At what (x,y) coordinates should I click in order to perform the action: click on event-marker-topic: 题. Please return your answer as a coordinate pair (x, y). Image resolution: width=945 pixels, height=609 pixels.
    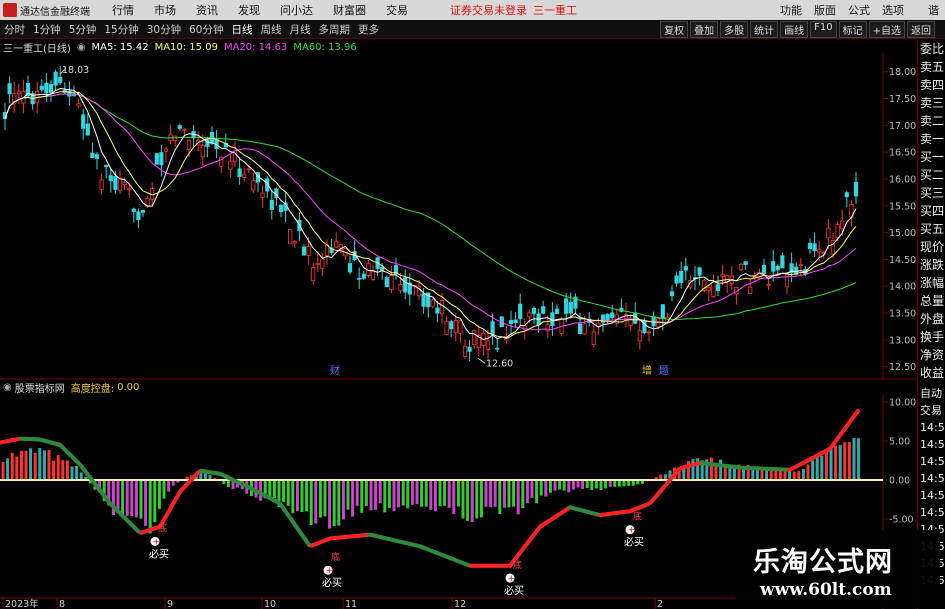
    Looking at the image, I should click on (664, 371).